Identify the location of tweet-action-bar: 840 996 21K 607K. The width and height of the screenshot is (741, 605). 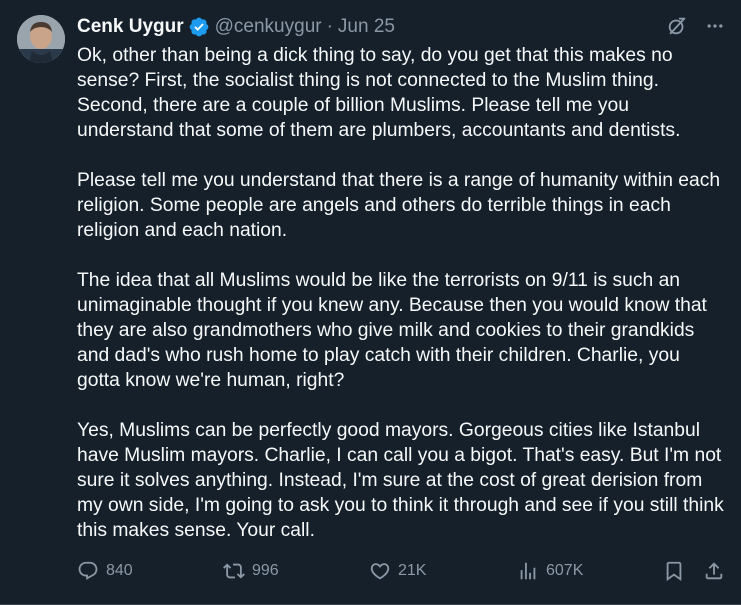
(401, 571).